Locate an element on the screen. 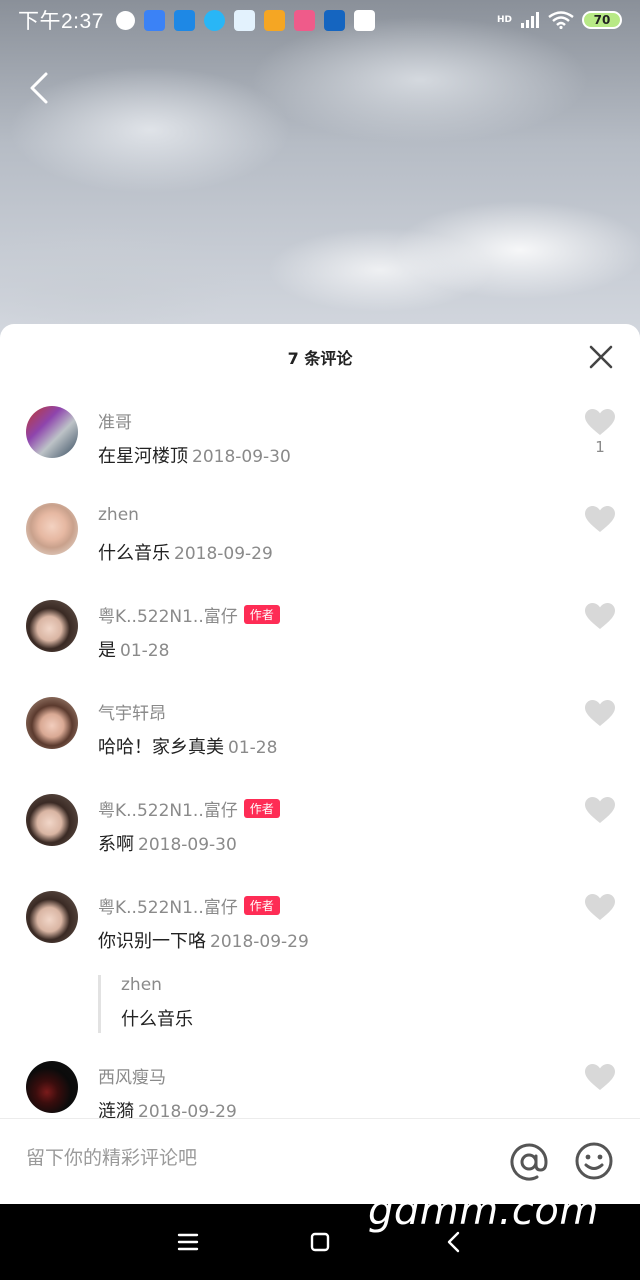  comment-text: 是 is located at coordinates (107, 650).